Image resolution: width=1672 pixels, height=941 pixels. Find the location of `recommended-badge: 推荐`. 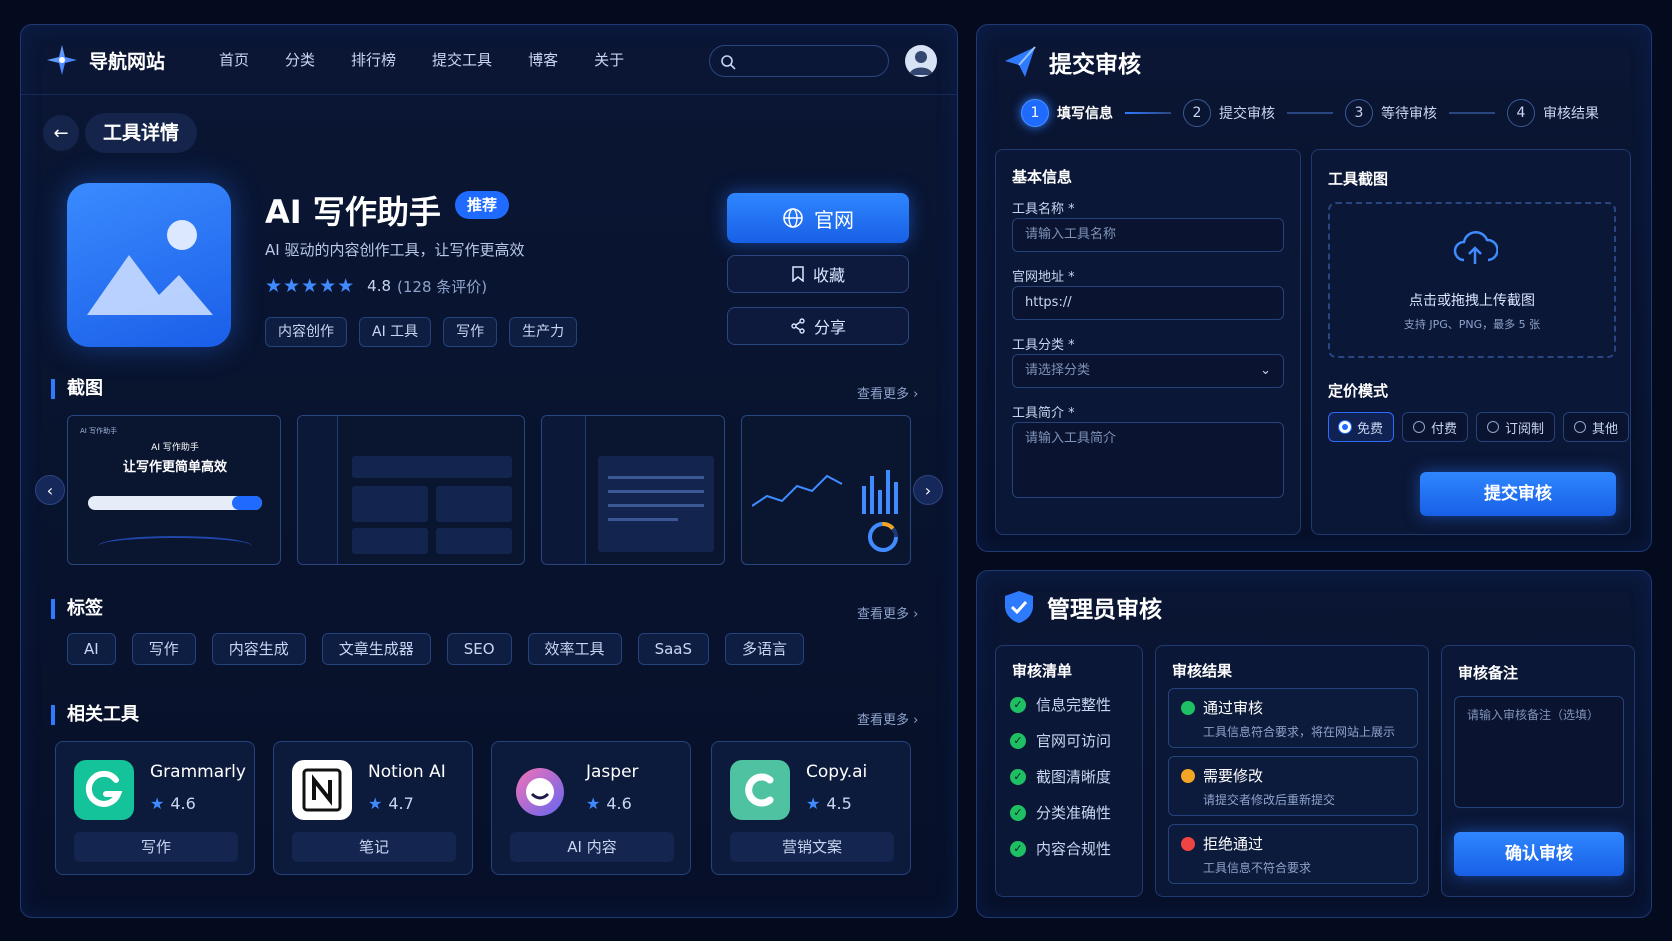

recommended-badge: 推荐 is located at coordinates (482, 205).